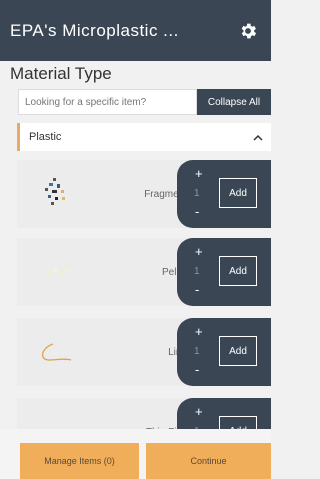 This screenshot has width=320, height=479. Describe the element at coordinates (258, 137) in the screenshot. I see `chevron-up-icon` at that location.